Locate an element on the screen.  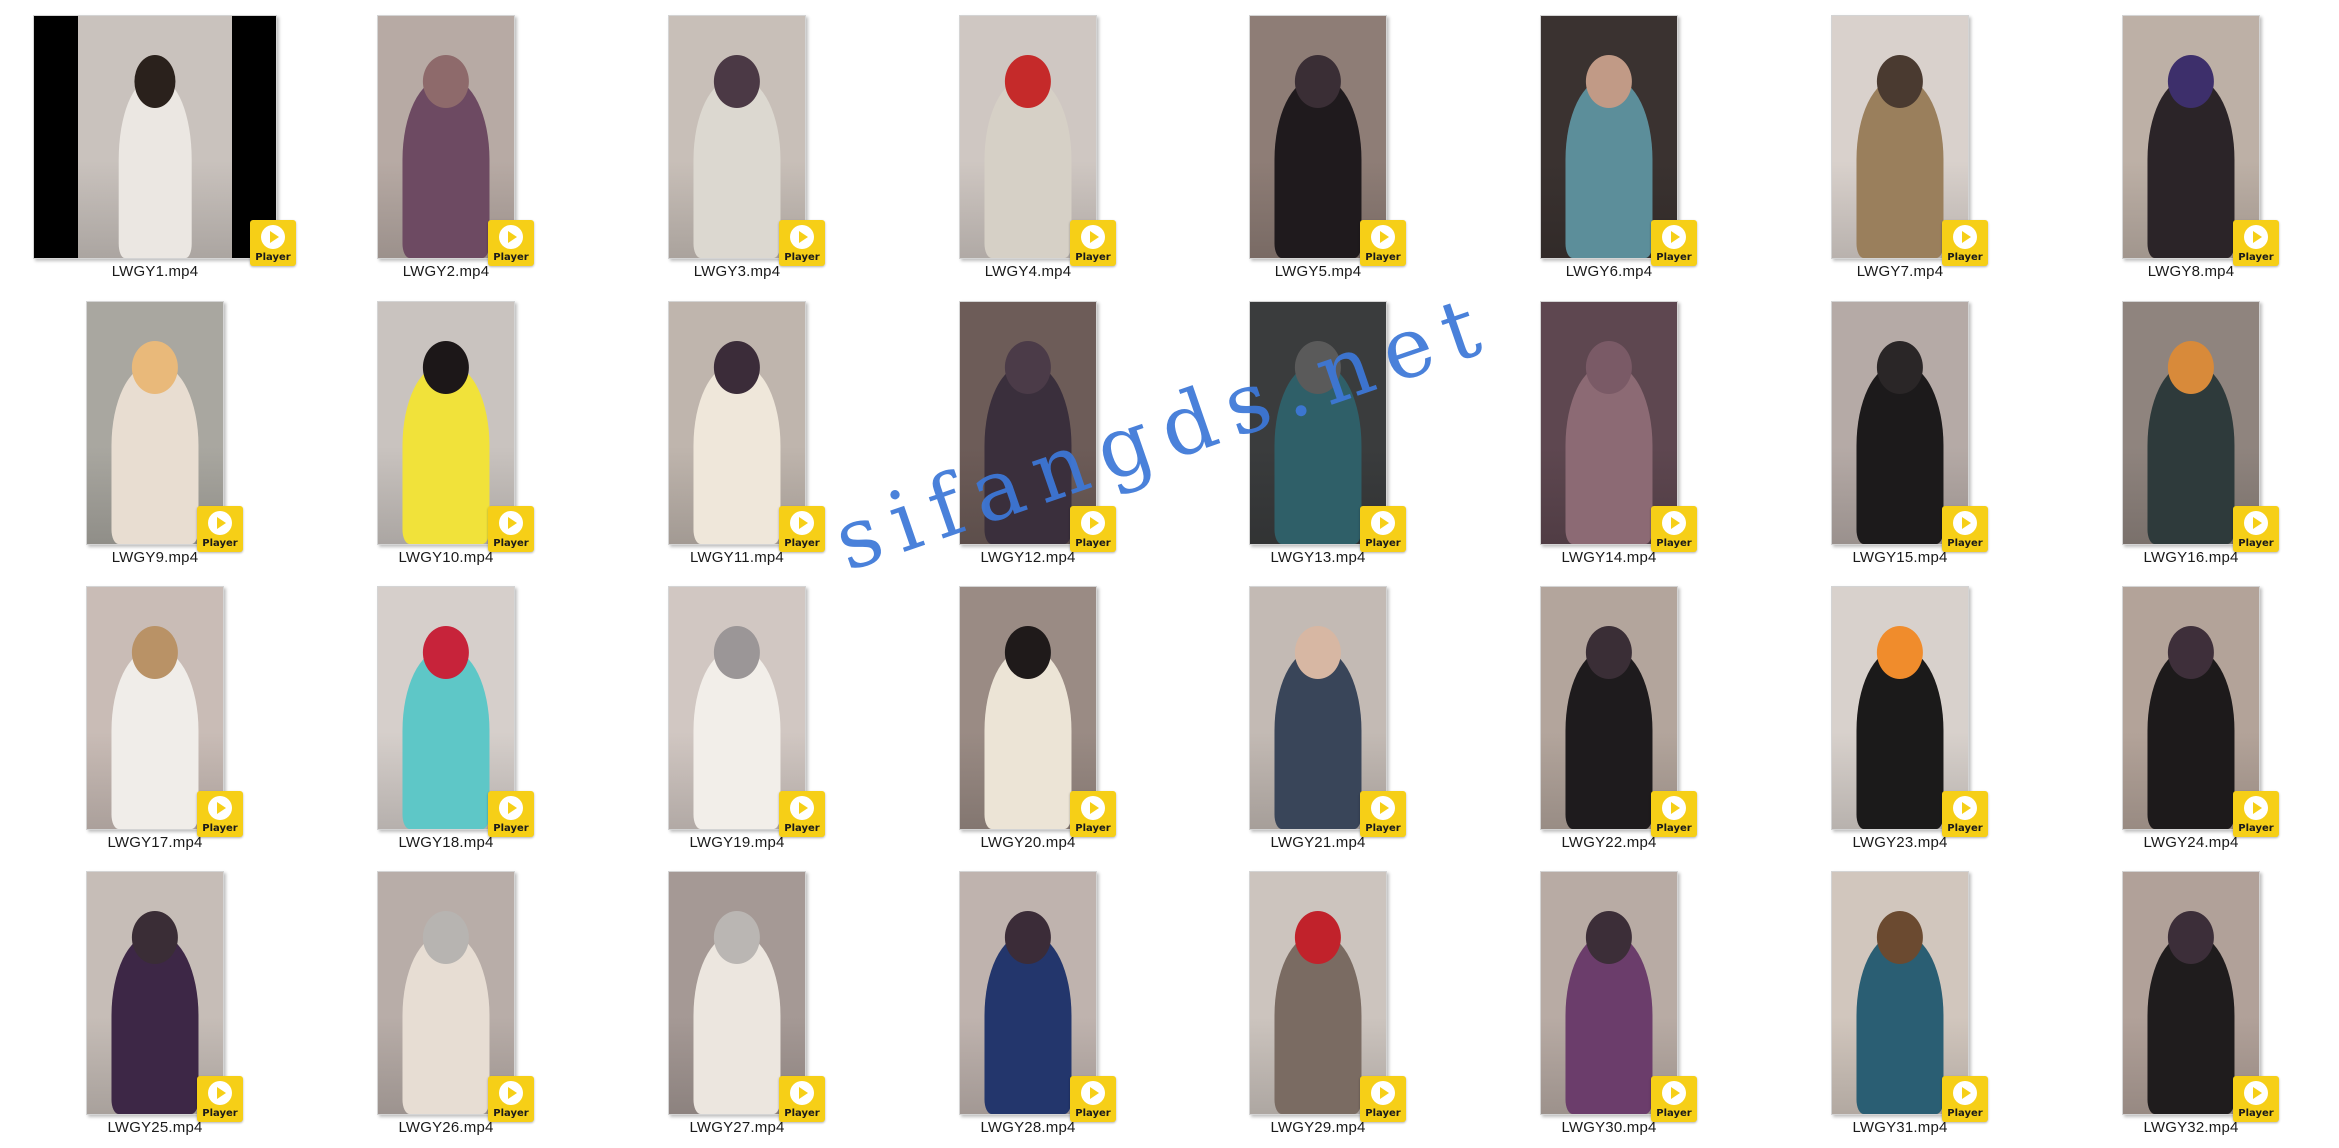
file-name: LWGY19.mp4 is located at coordinates (737, 842).